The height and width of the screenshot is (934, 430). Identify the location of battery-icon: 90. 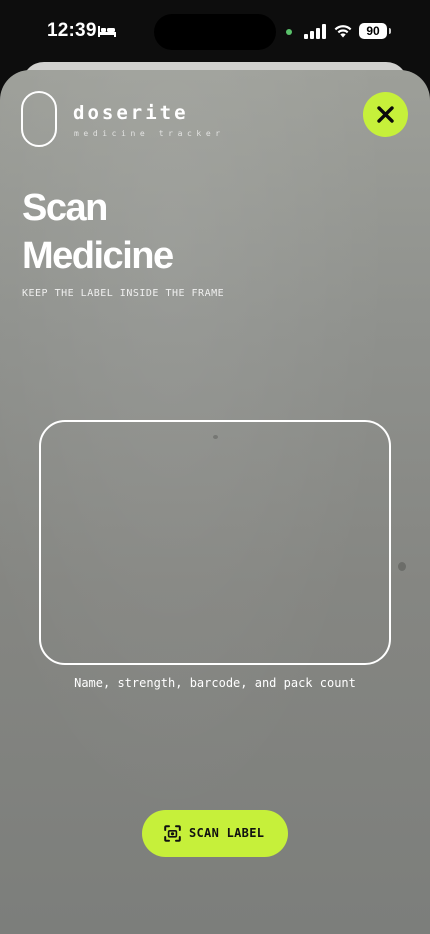
(373, 31).